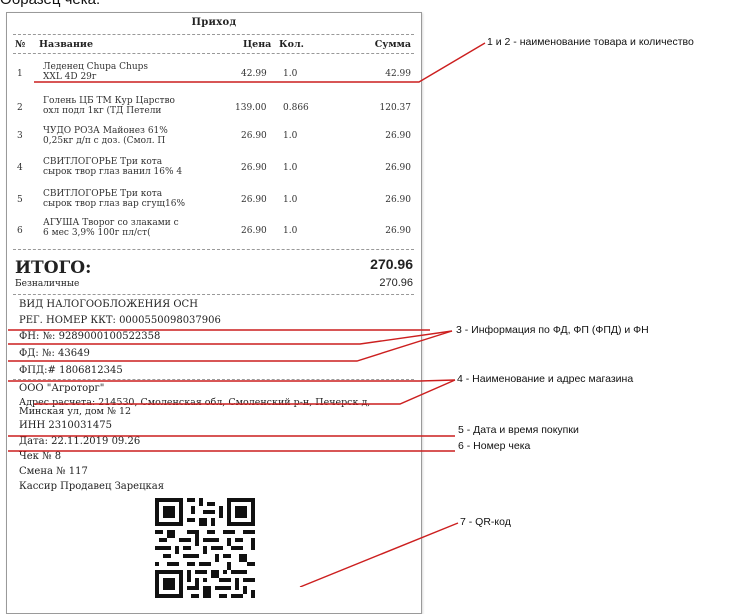 The width and height of the screenshot is (738, 614). Describe the element at coordinates (545, 379) in the screenshot. I see `annotation-4: 4 - Наименование и адрес магазина` at that location.